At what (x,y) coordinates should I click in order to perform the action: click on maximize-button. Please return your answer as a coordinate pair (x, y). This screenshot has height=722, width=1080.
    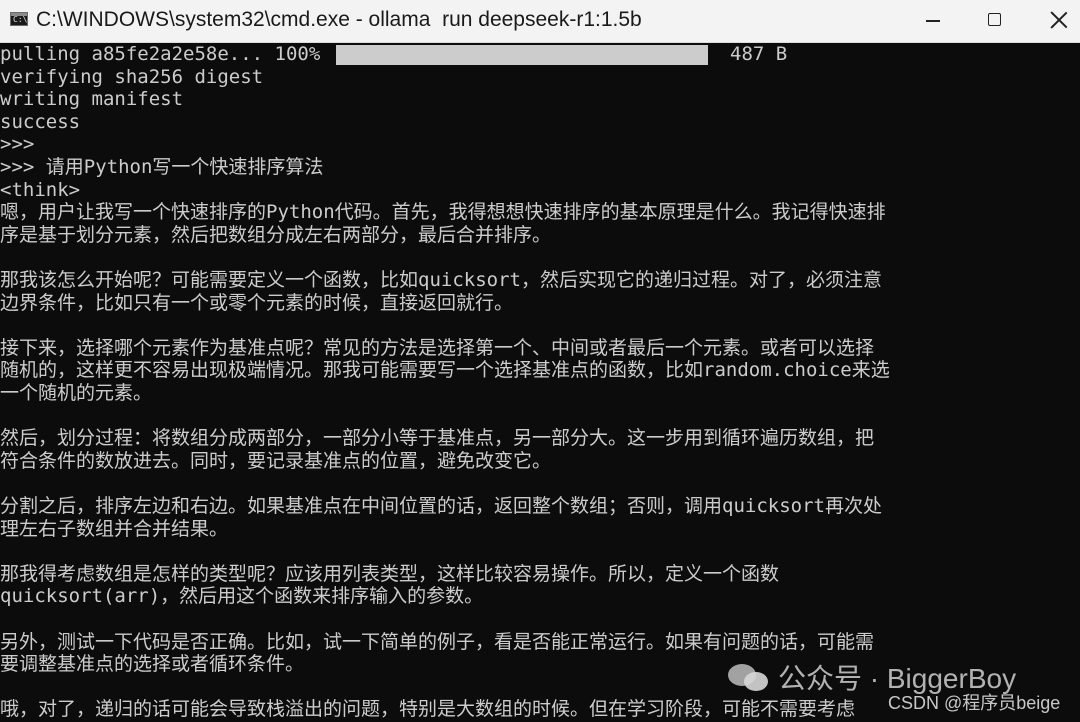
    Looking at the image, I should click on (995, 21).